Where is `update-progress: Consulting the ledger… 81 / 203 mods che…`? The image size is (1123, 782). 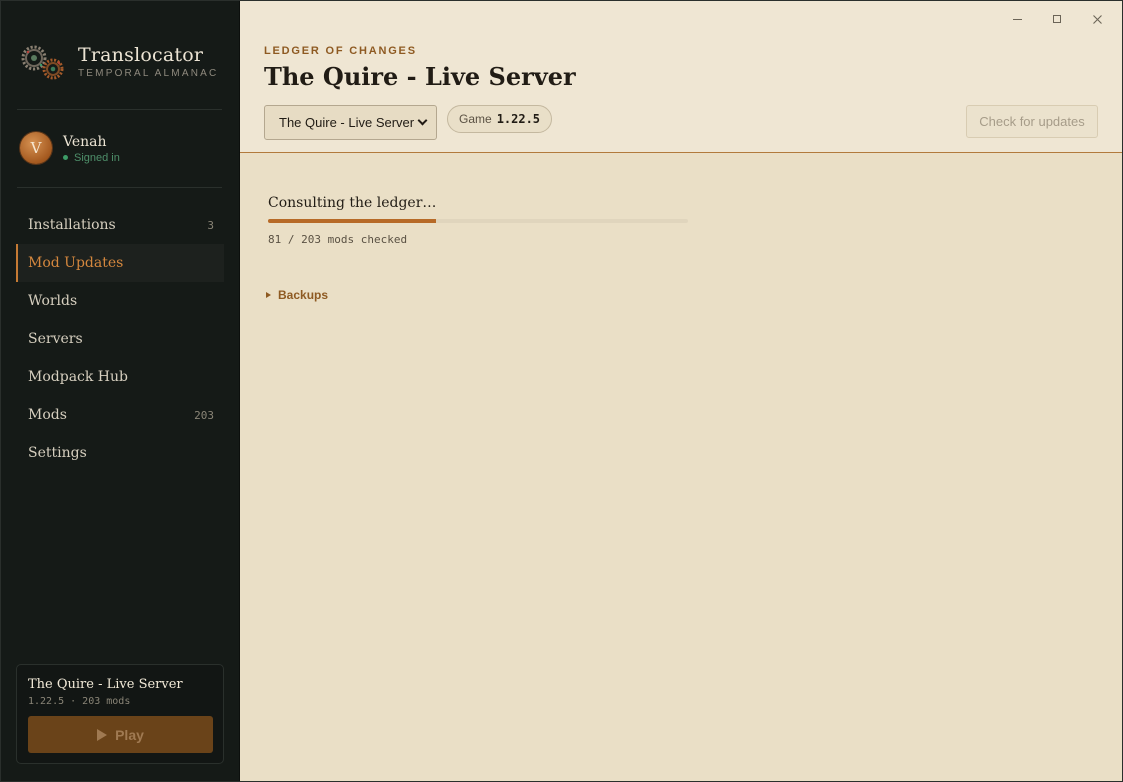
update-progress: Consulting the ledger… 81 / 203 mods che… is located at coordinates (478, 220).